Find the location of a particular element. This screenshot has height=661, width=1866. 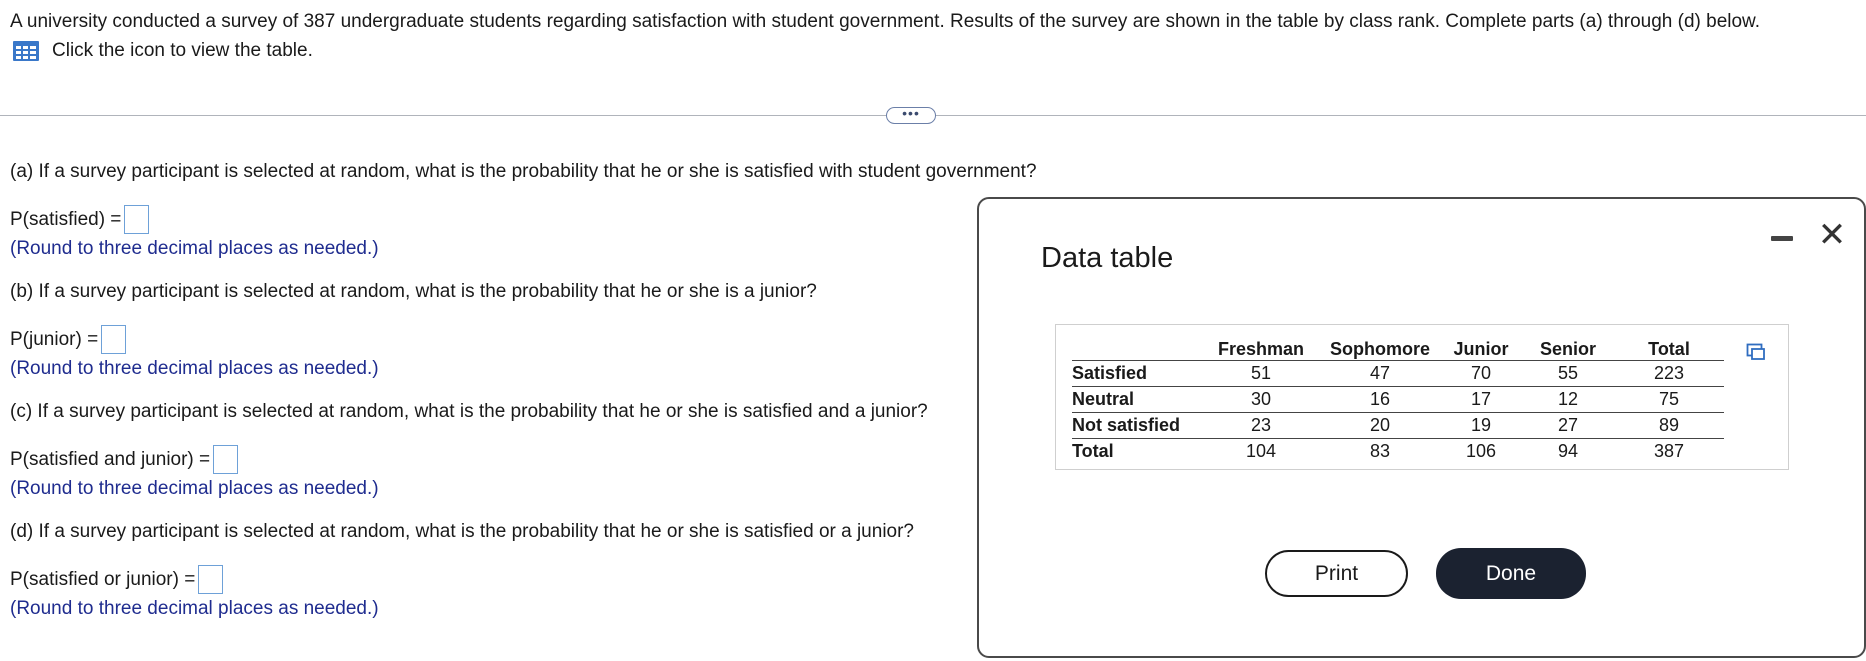

column-header: Freshman is located at coordinates (1261, 348).